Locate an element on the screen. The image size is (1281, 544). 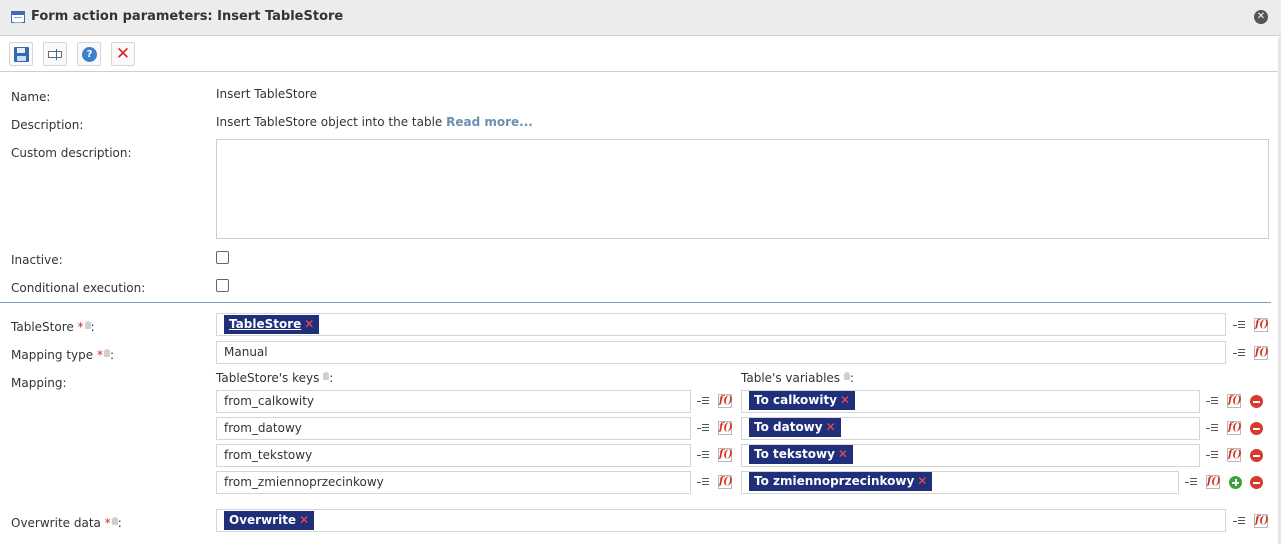
mapping-label: Mapping: is located at coordinates (39, 383).